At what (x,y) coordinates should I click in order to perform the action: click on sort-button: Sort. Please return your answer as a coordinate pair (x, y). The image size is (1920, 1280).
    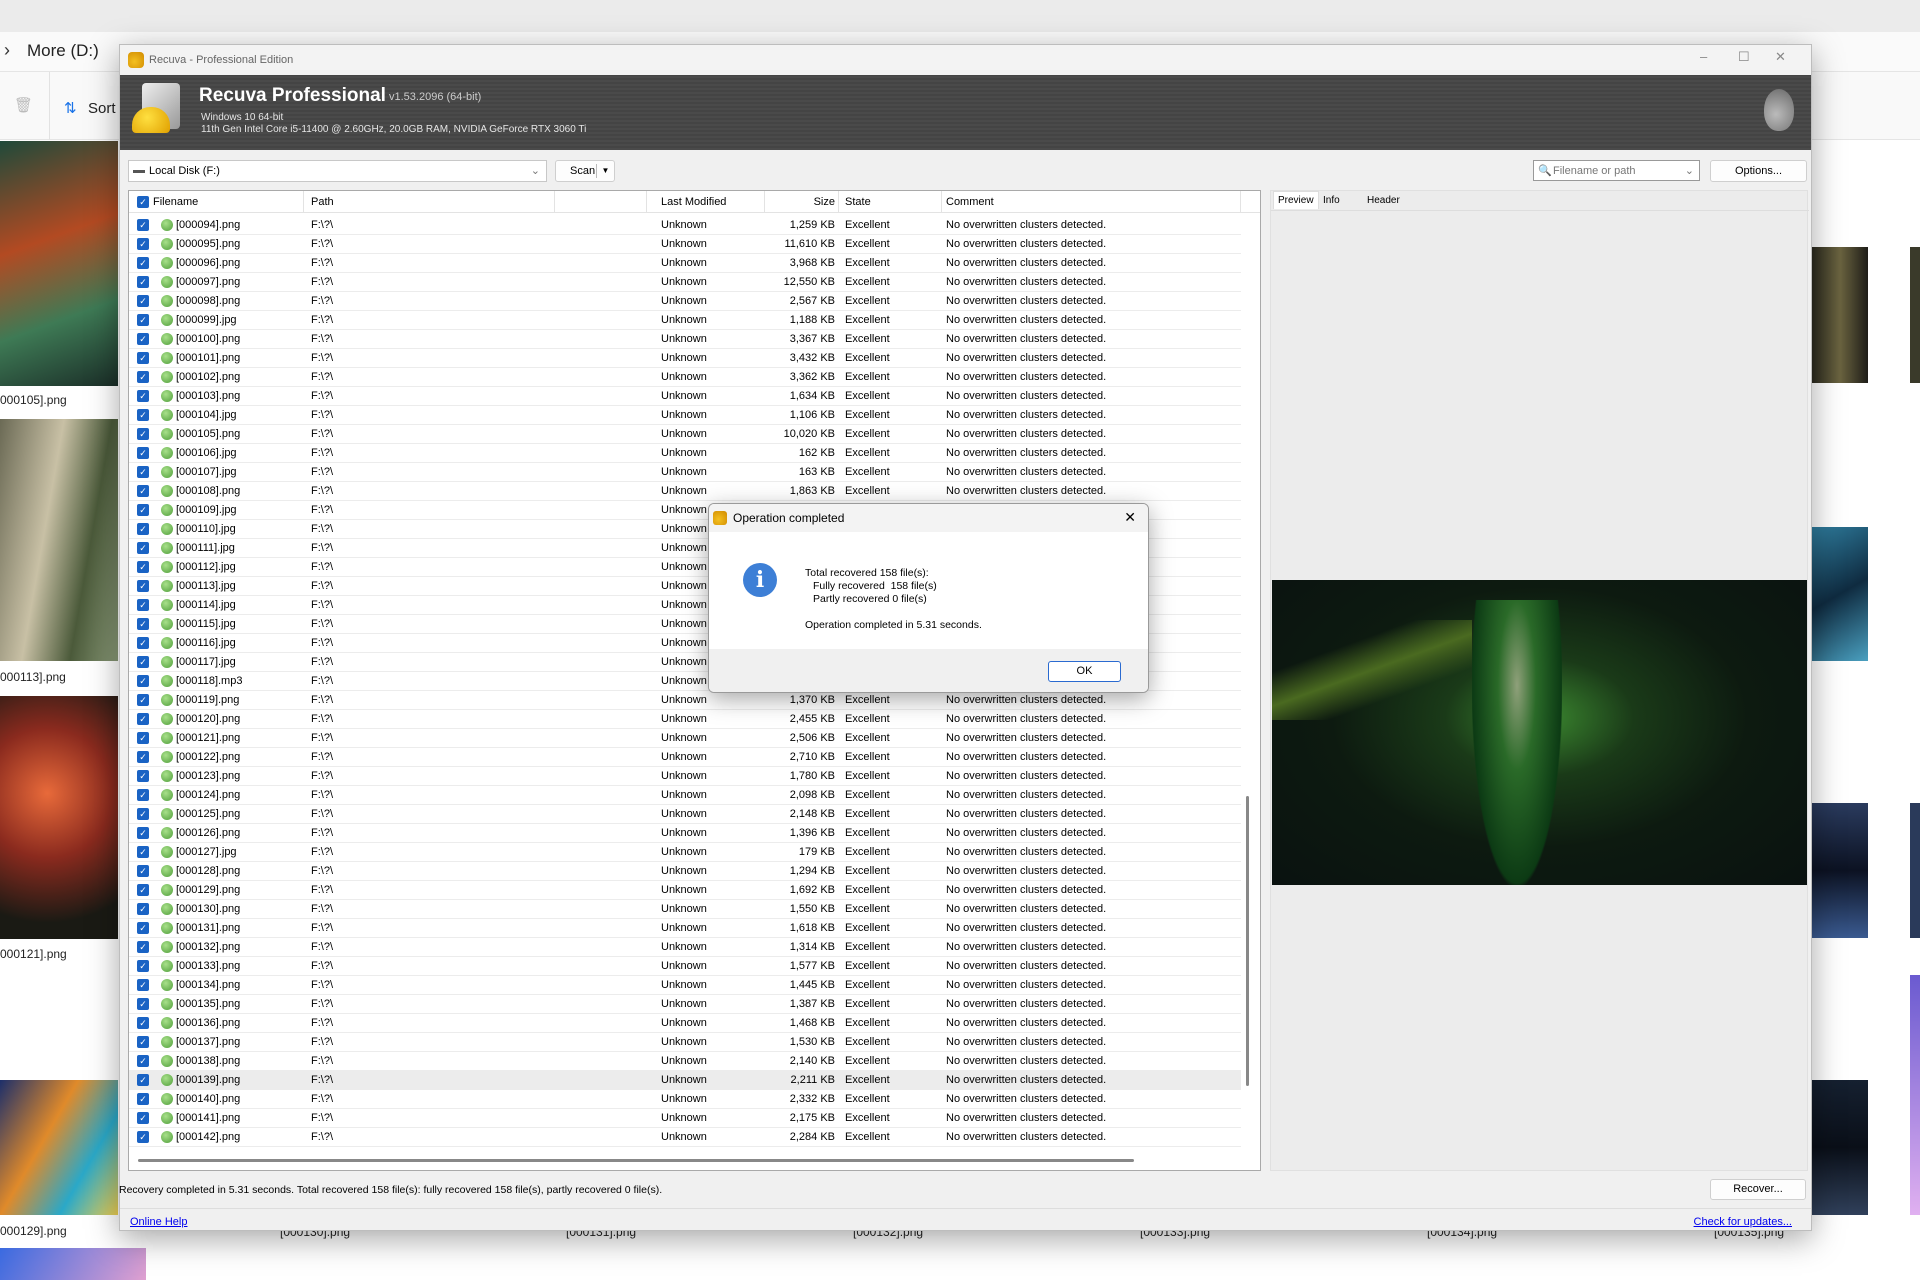
    Looking at the image, I should click on (102, 108).